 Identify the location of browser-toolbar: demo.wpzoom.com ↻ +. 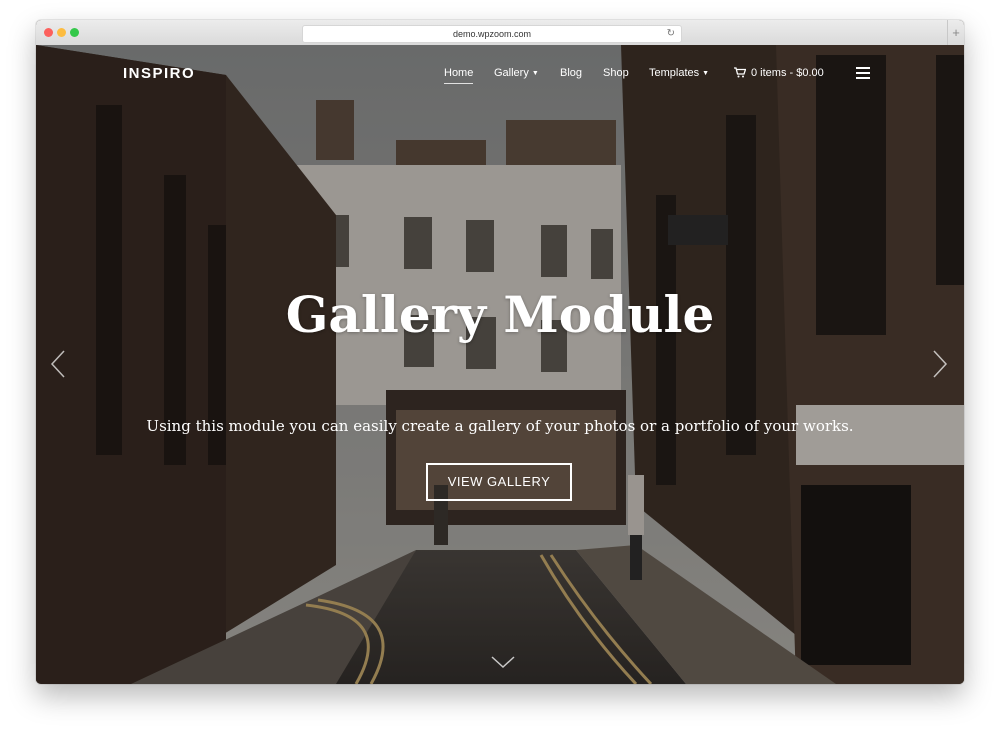
(500, 33).